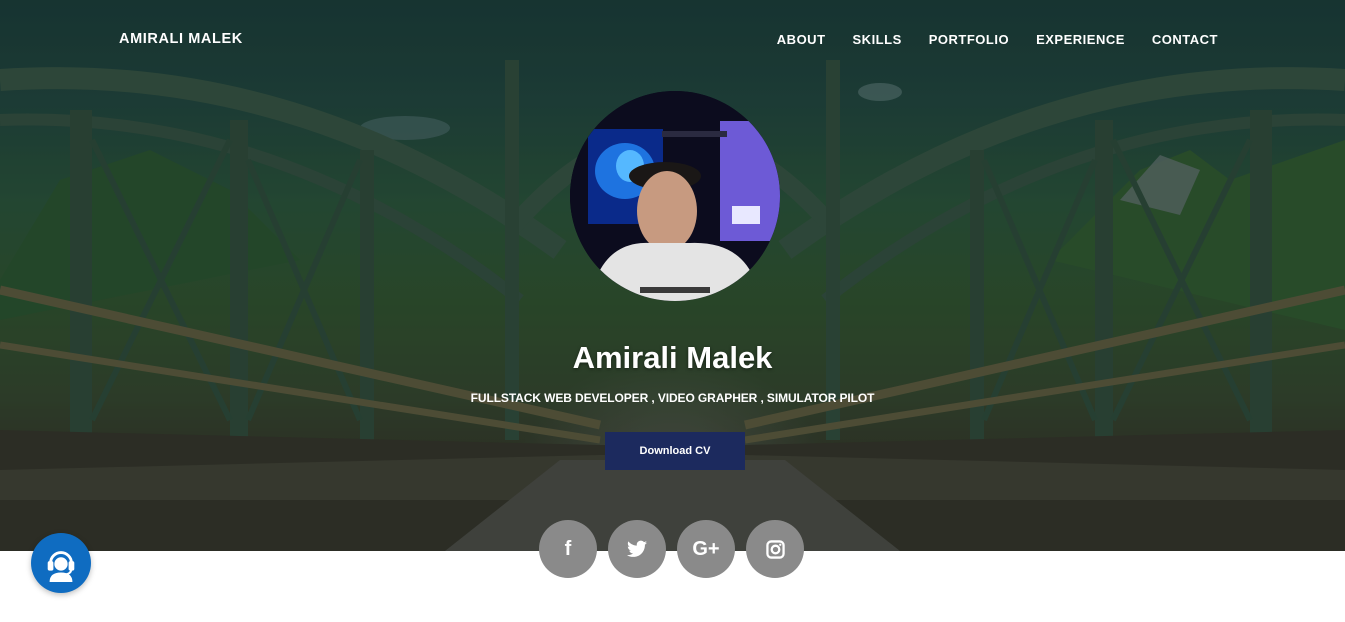 The image size is (1345, 622). Describe the element at coordinates (181, 39) in the screenshot. I see `brand-logo: AMIRALI MALEK` at that location.